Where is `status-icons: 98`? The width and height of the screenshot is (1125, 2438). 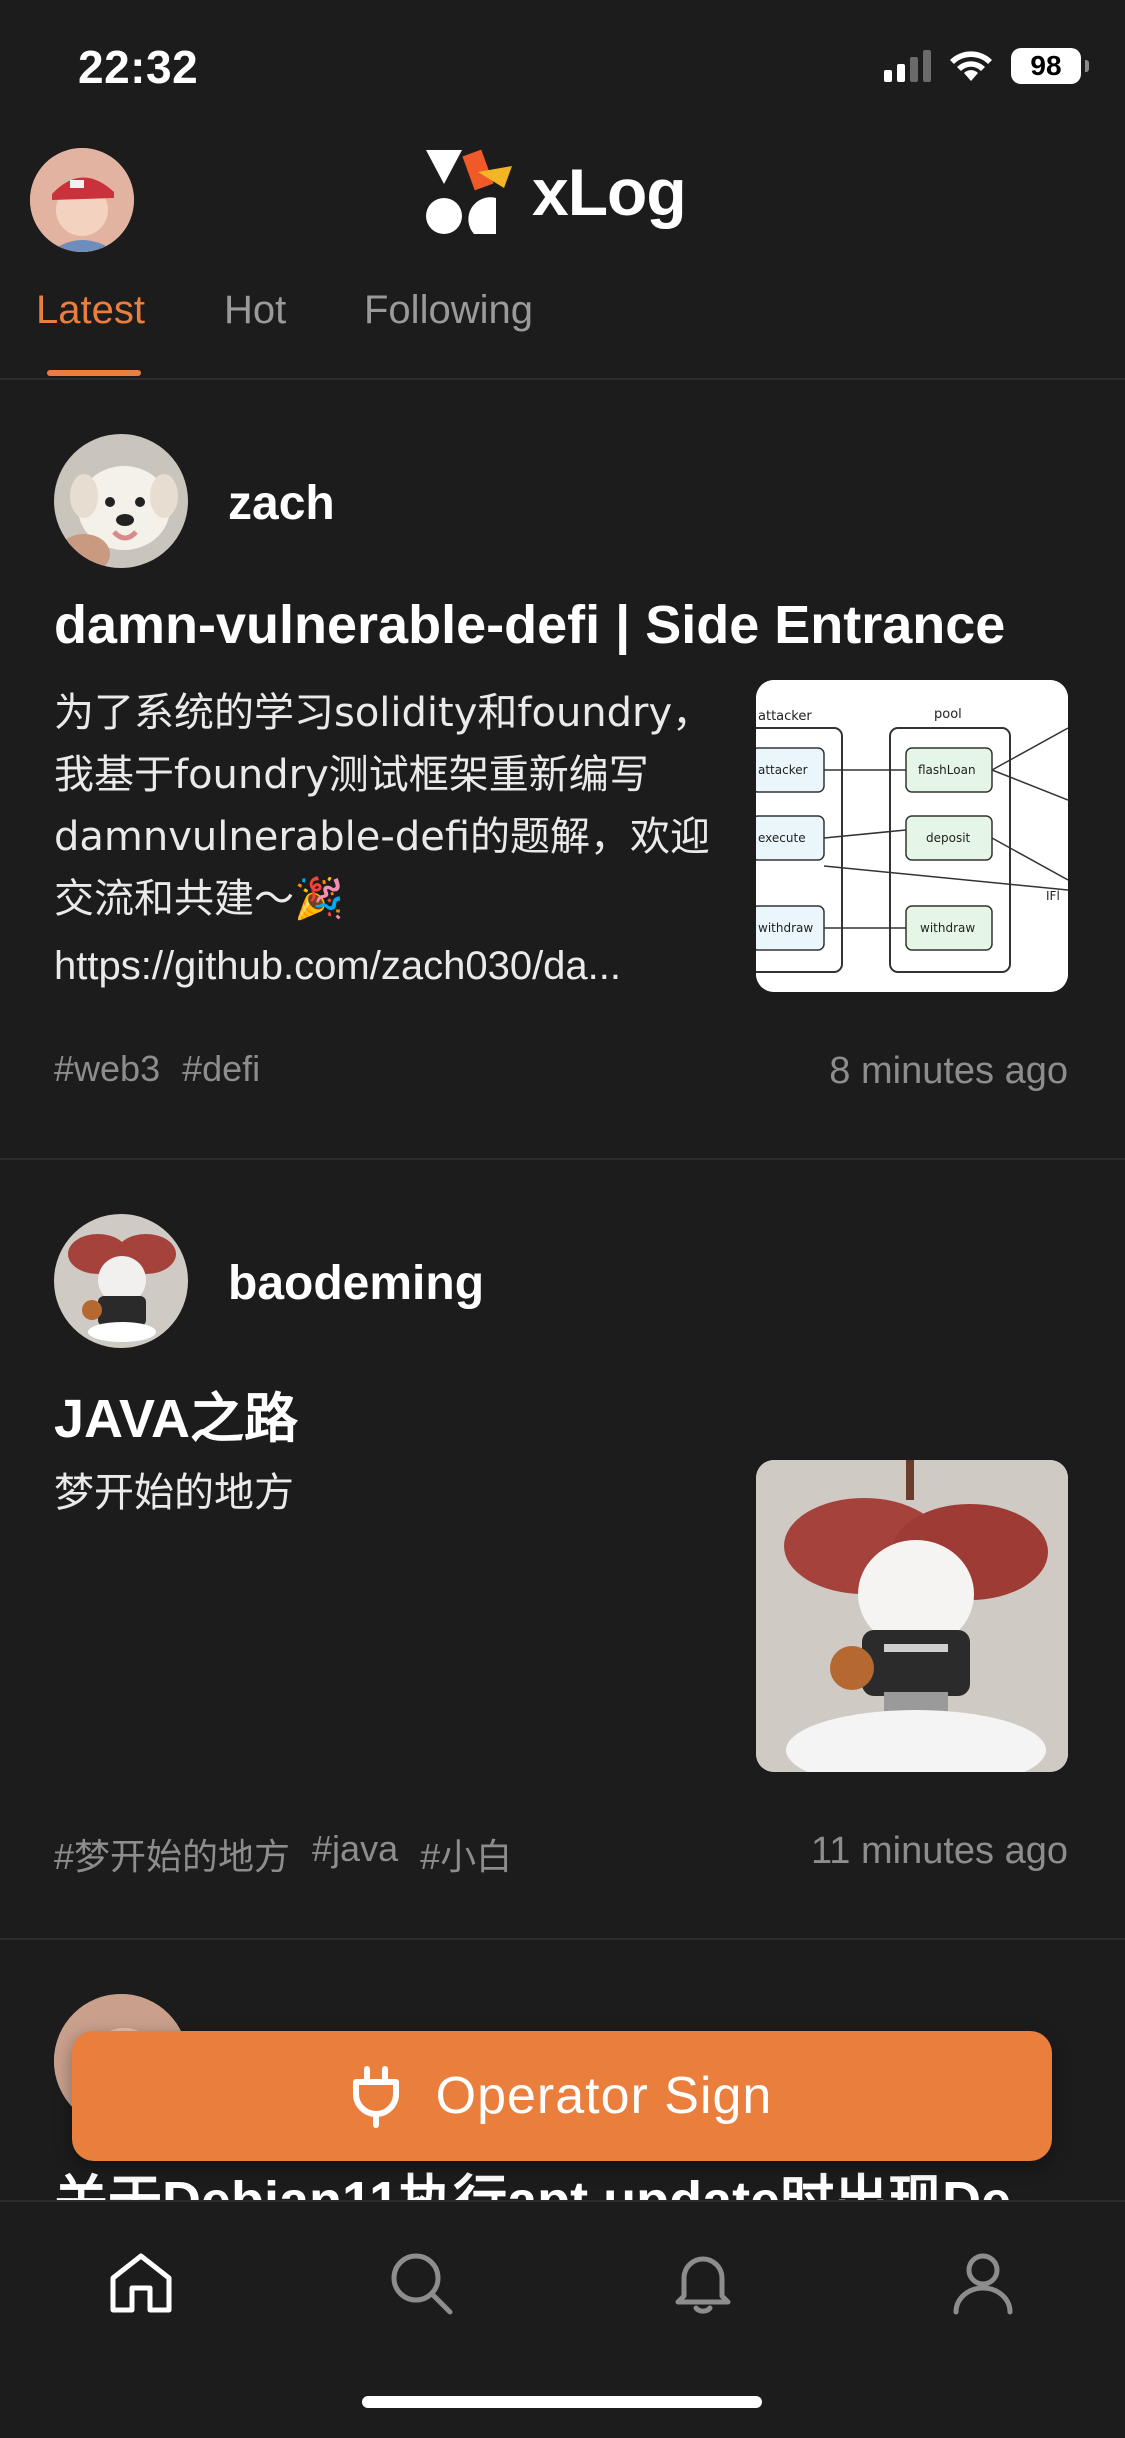
status-icons: 98 is located at coordinates (986, 66).